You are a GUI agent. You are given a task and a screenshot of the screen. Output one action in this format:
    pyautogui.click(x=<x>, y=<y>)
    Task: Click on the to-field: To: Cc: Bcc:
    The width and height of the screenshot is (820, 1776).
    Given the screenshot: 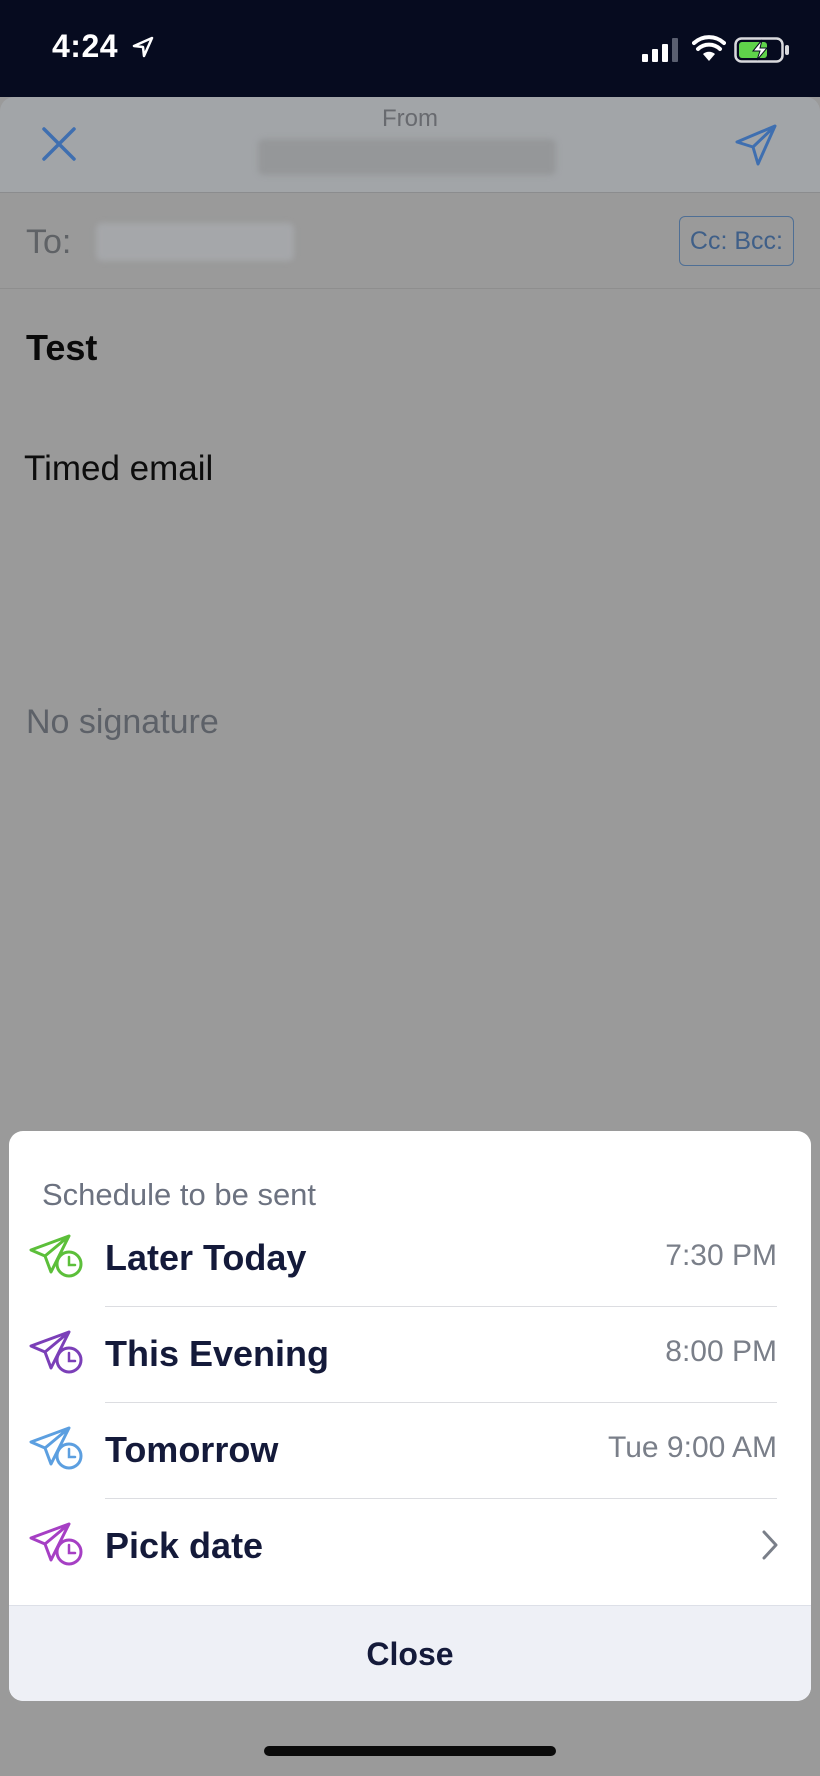 What is the action you would take?
    pyautogui.click(x=410, y=241)
    